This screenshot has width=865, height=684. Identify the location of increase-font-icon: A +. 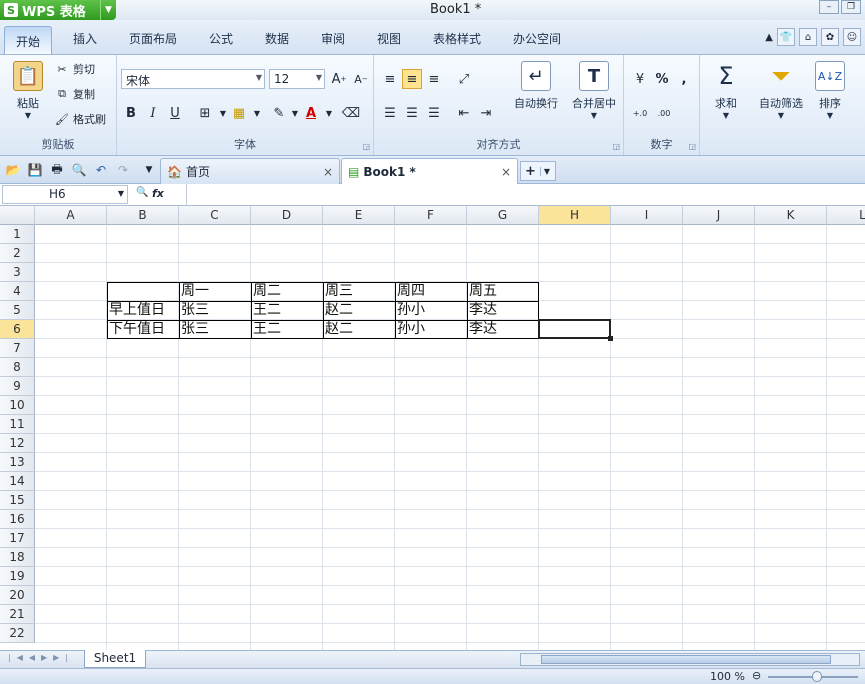
(339, 79).